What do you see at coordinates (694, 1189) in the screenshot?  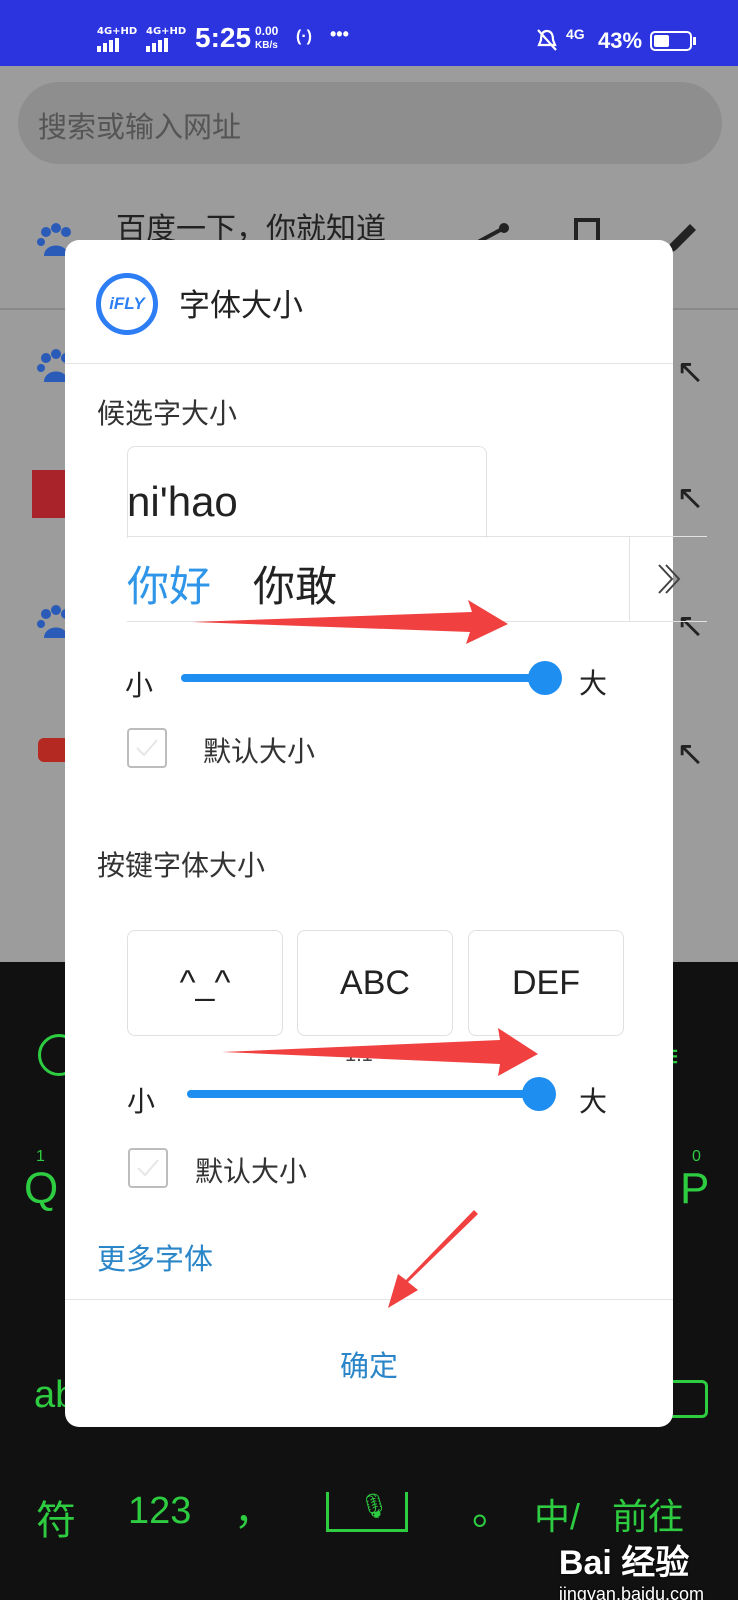 I see `key-p: P` at bounding box center [694, 1189].